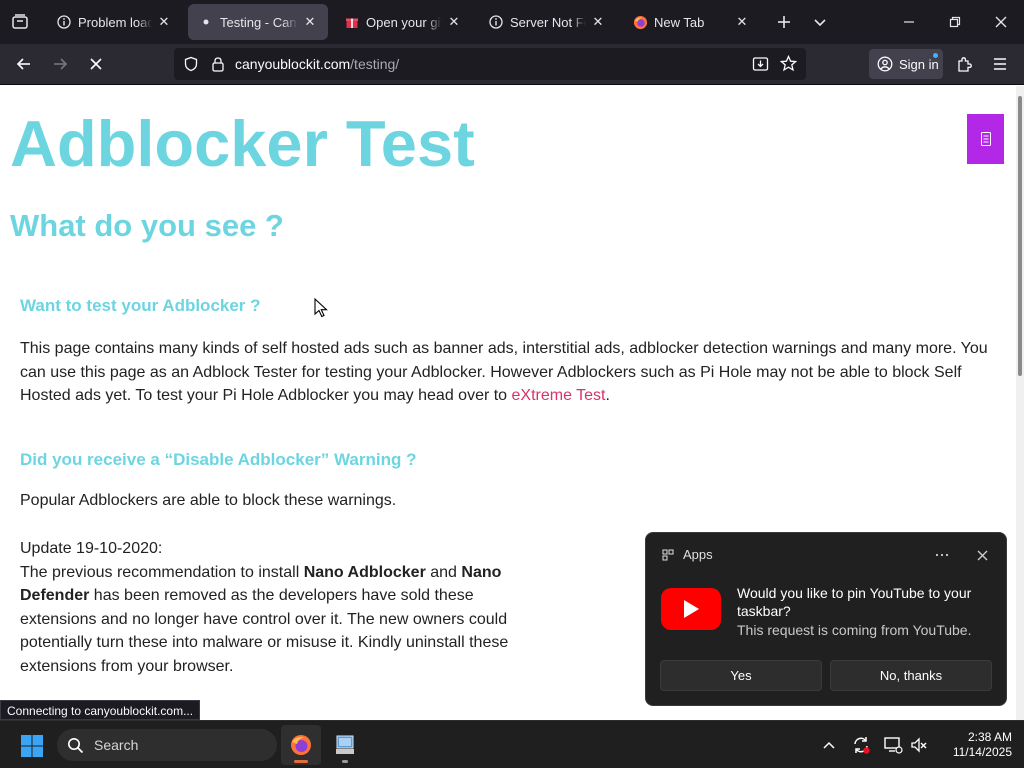  I want to click on window-close-button, so click(1001, 22).